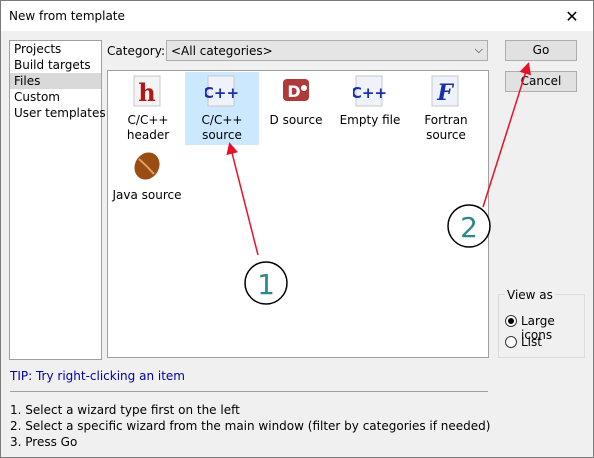 Image resolution: width=594 pixels, height=458 pixels. What do you see at coordinates (541, 81) in the screenshot?
I see `cancel-button: Cancel` at bounding box center [541, 81].